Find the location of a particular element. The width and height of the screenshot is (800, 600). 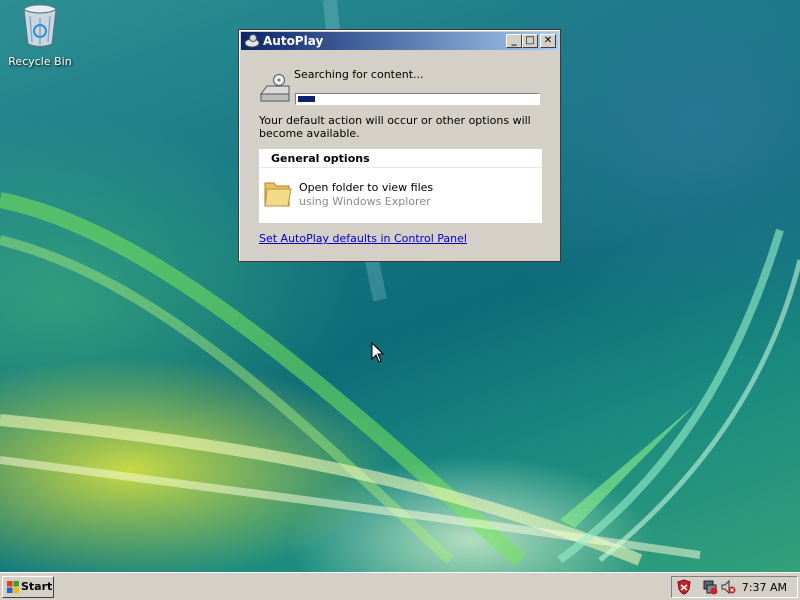

start-label: Start is located at coordinates (37, 586).